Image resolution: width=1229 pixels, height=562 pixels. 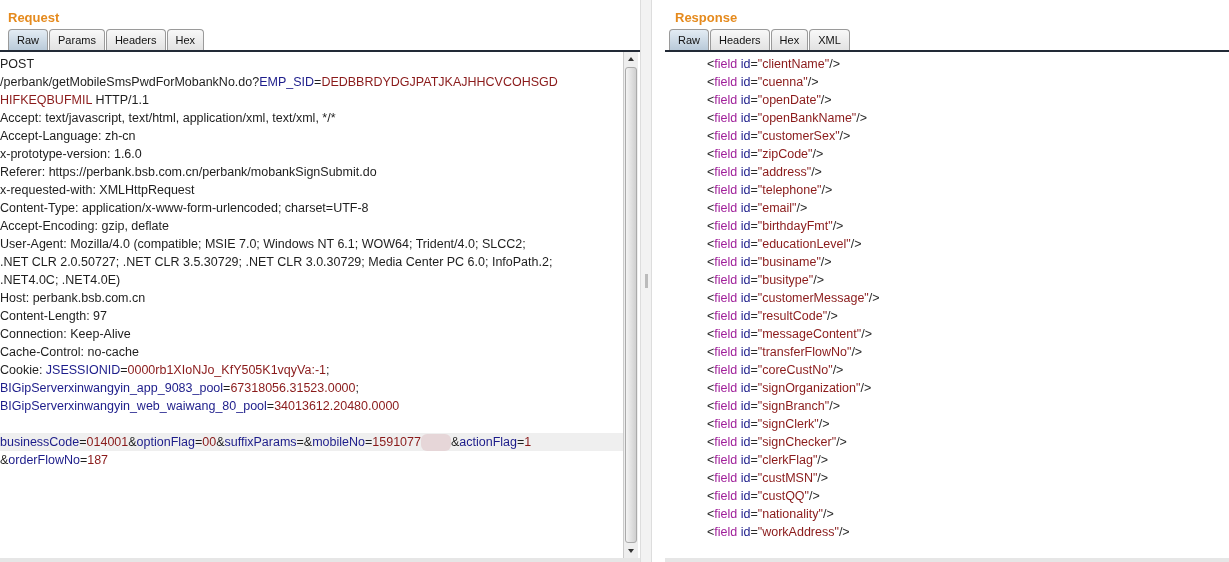 I want to click on code-line: /perbank/getMobileSmsPwdForMobankNo.do?EMP_SID=DEDBBRDYDGJPATJKAJHHCVCOHSGD, so click(x=279, y=82).